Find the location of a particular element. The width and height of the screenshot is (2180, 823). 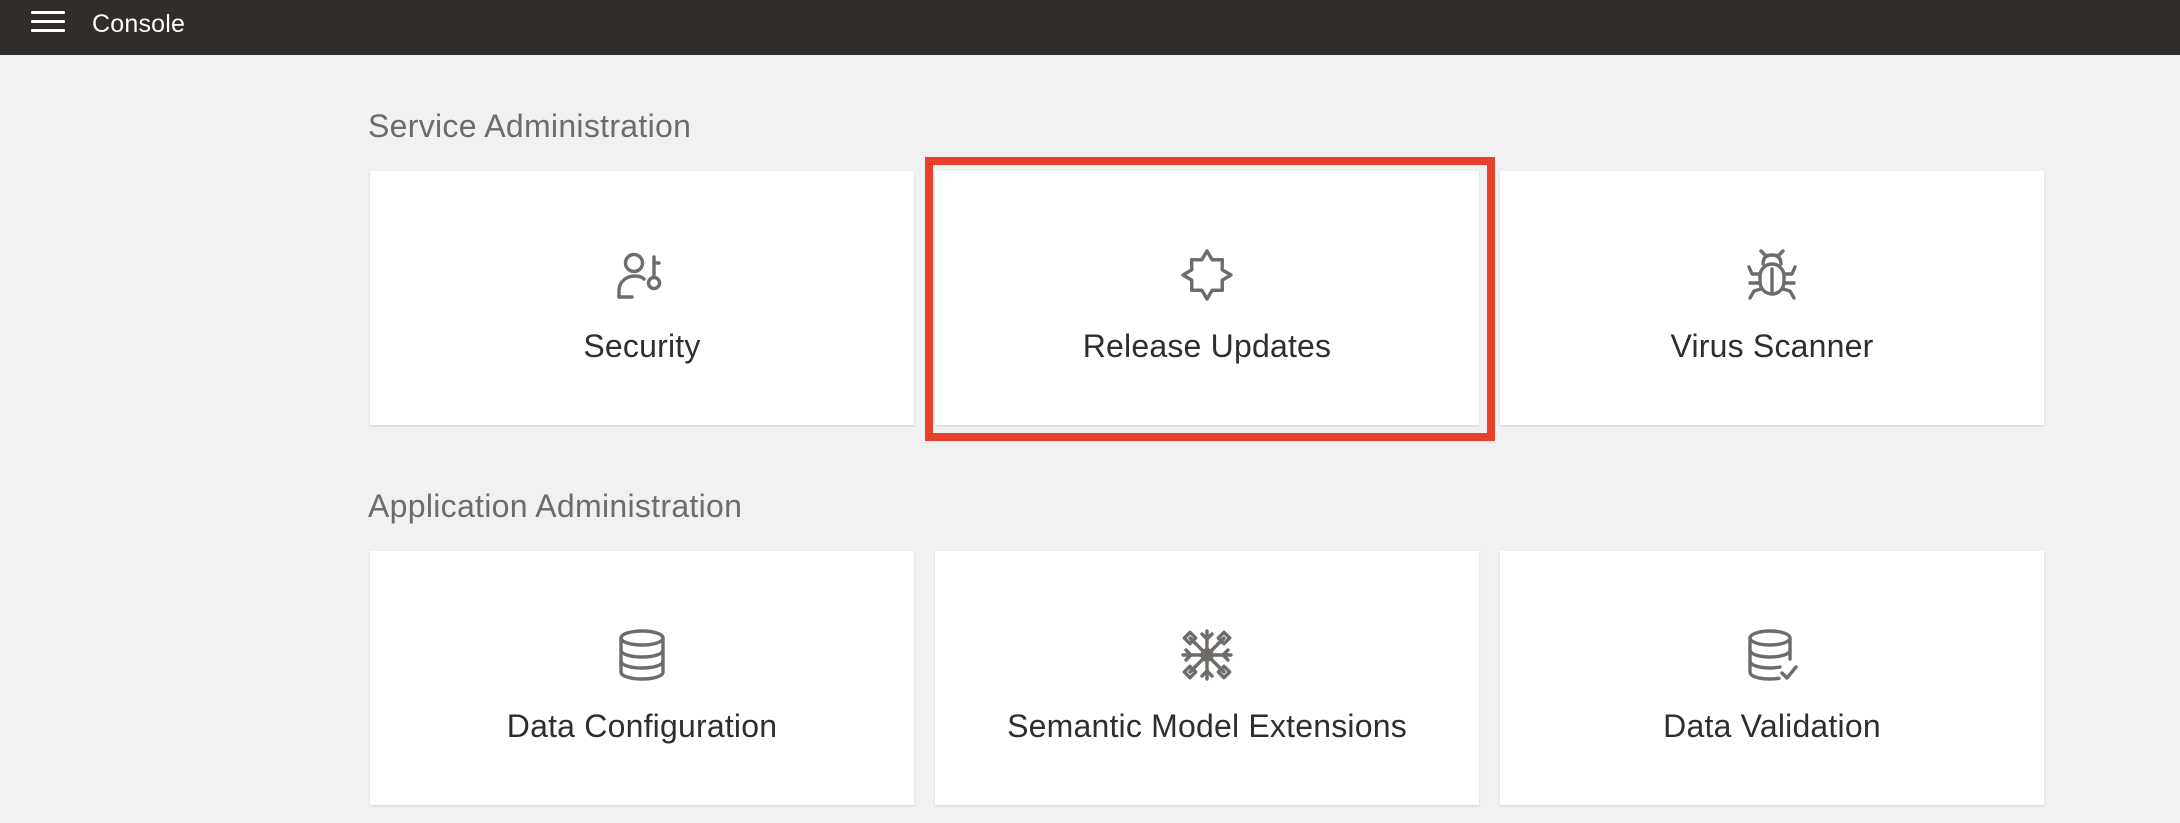

card-label: Semantic Model Extensions is located at coordinates (1207, 726).